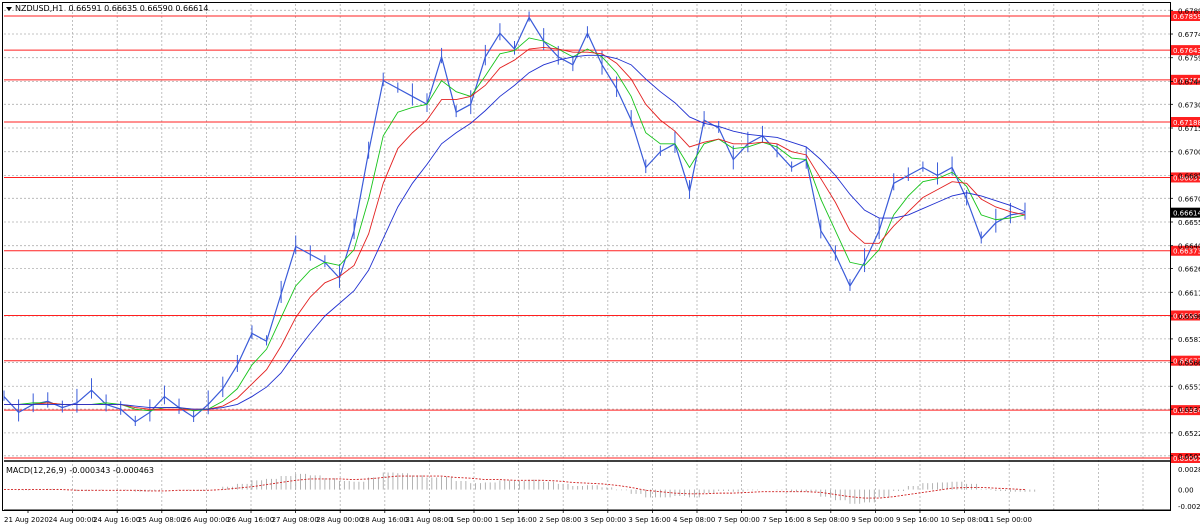  Describe the element at coordinates (72, 520) in the screenshot. I see `x-tick-label: 24 Aug 00:00` at that location.